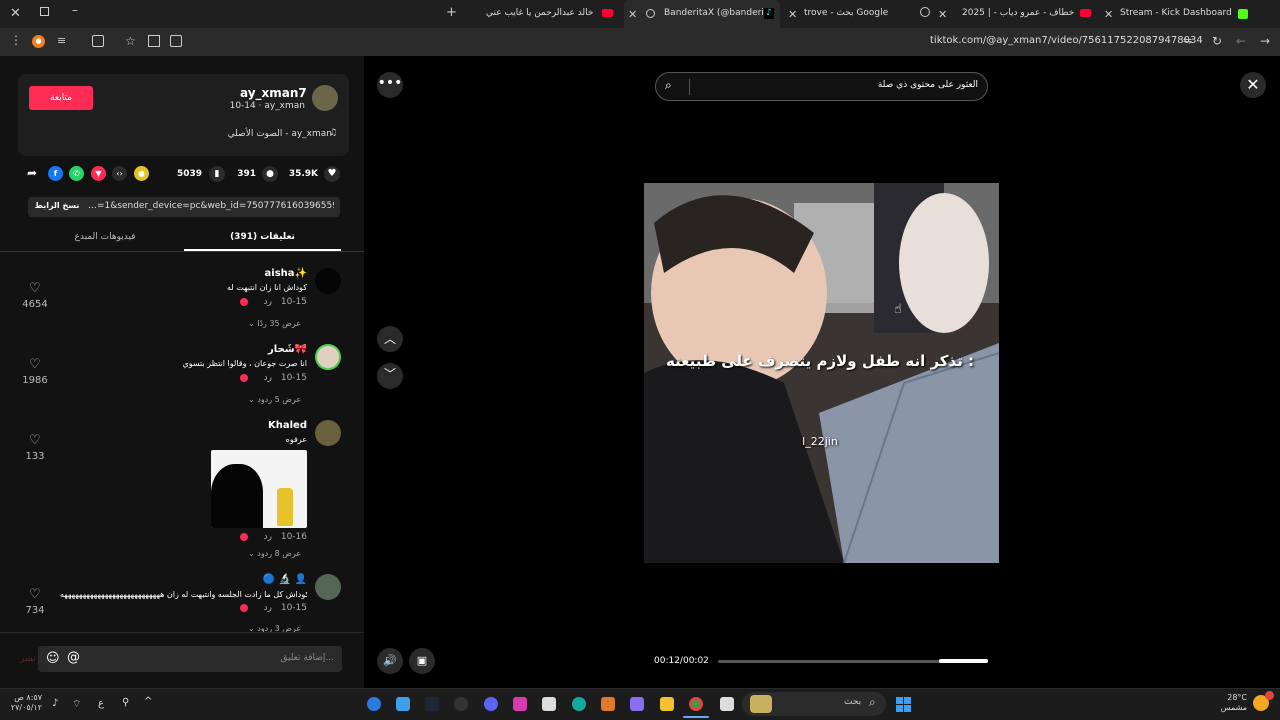 The height and width of the screenshot is (720, 1280). Describe the element at coordinates (55, 703) in the screenshot. I see `speaker-tray-icon: ♪` at that location.